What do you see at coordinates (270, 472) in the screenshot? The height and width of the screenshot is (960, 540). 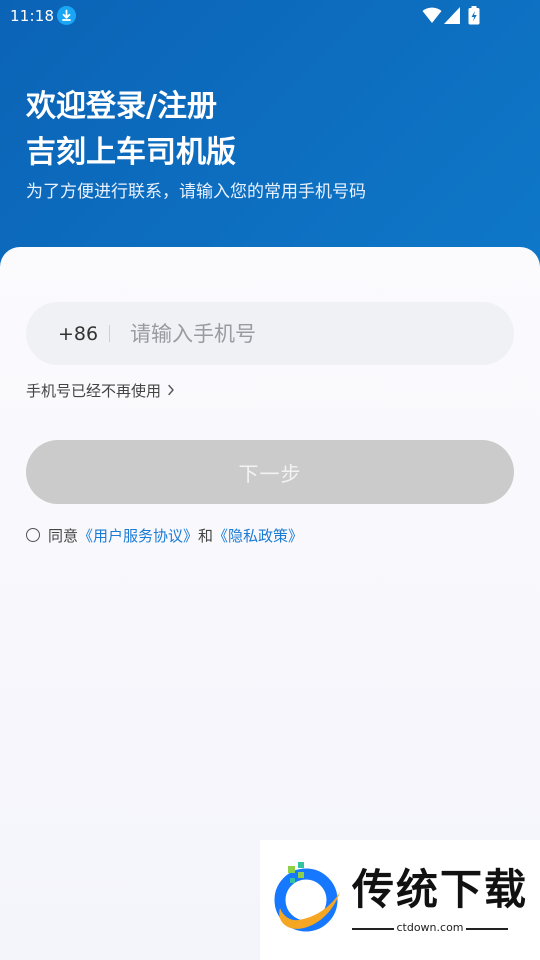 I see `next-step-button: 下一步` at bounding box center [270, 472].